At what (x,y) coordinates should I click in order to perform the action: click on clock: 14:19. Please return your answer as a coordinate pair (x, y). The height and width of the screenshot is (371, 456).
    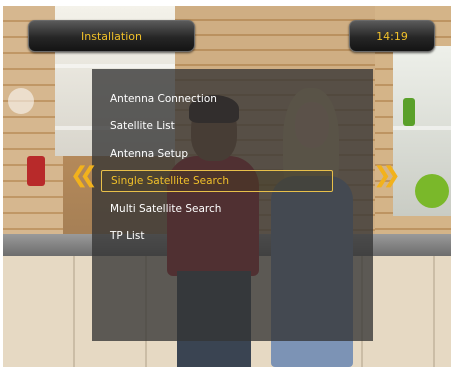
    Looking at the image, I should click on (392, 36).